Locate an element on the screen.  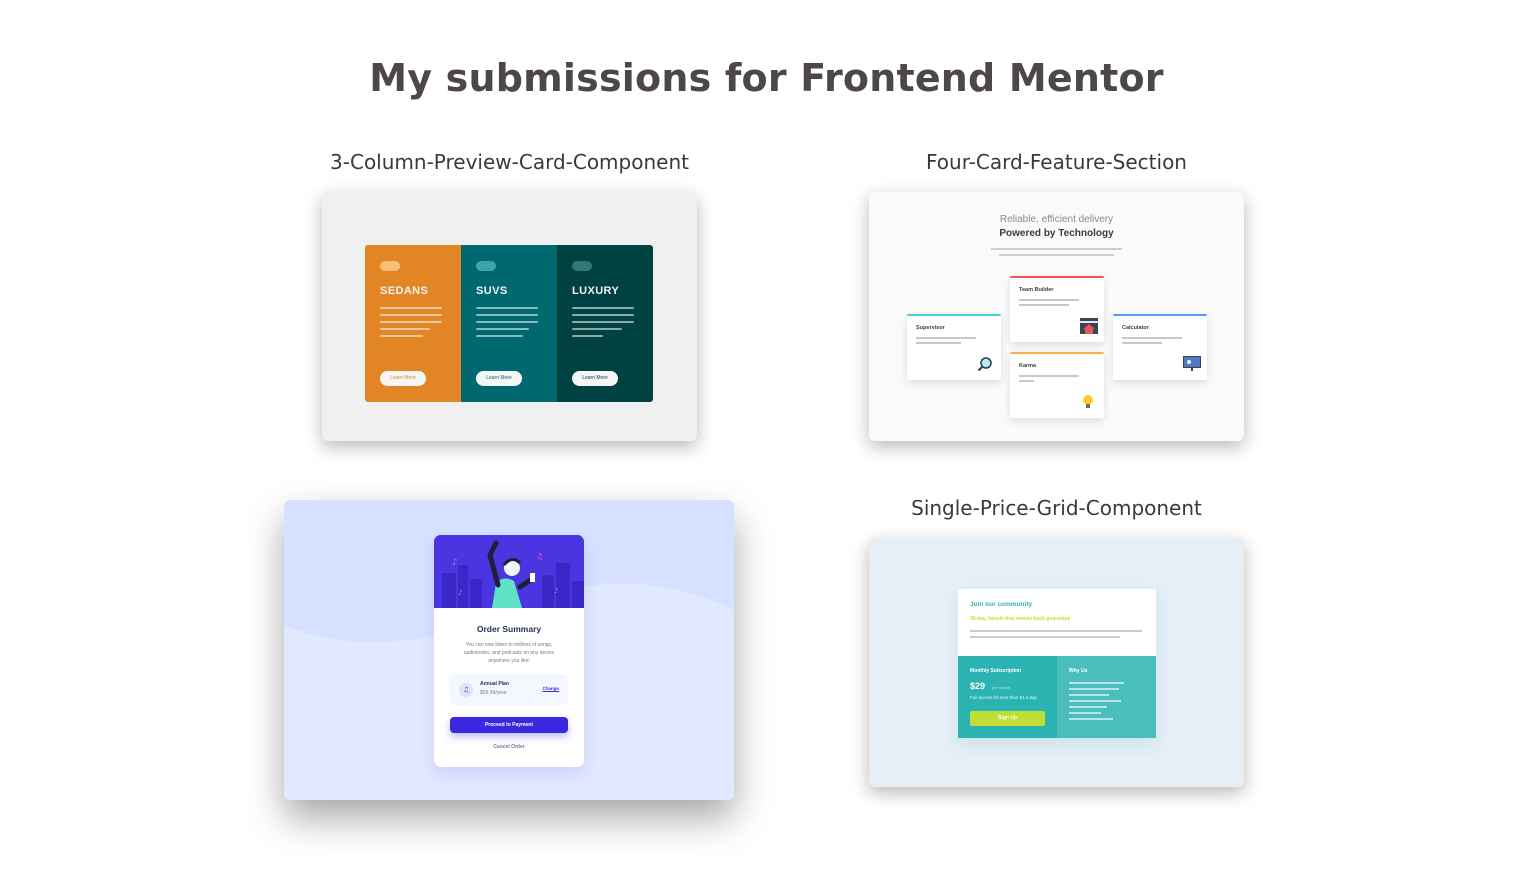
plan-price: $59.99/year is located at coordinates (493, 693).